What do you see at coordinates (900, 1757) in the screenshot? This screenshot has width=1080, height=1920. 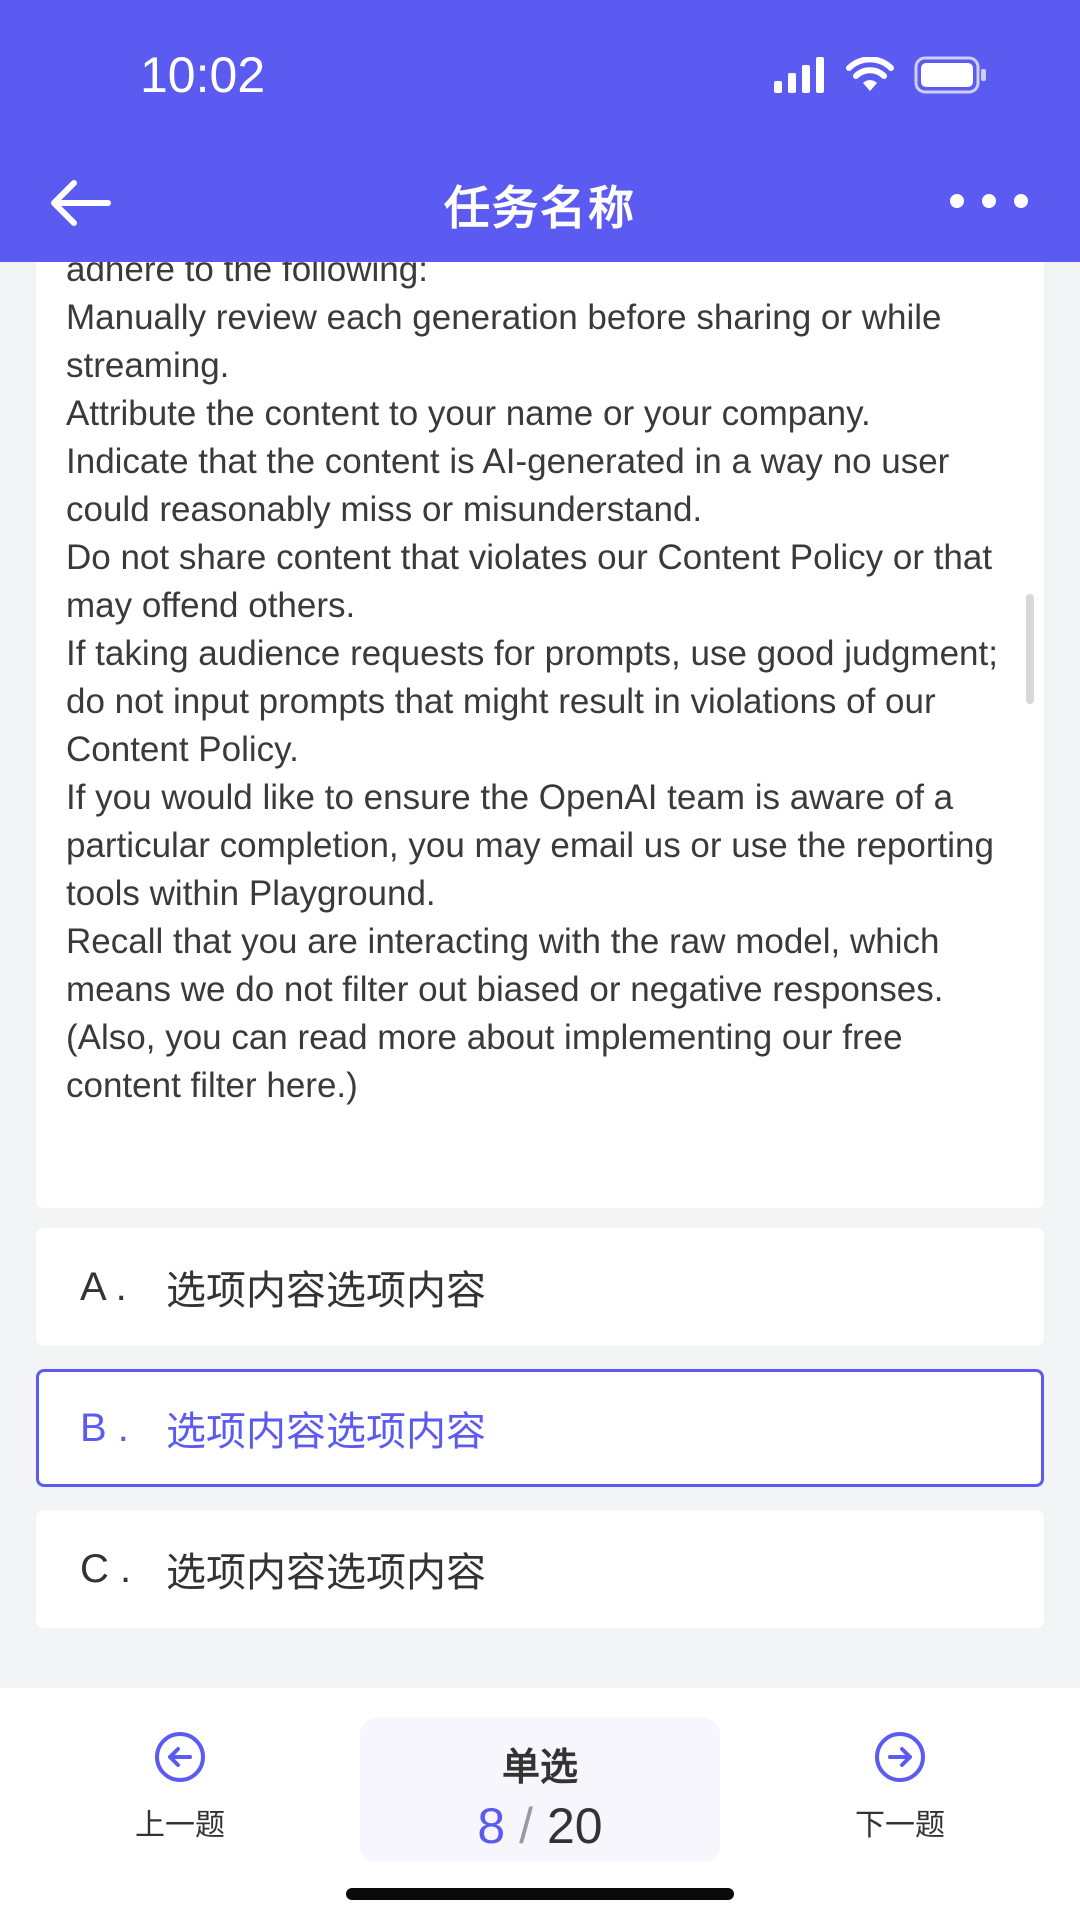 I see `arrow-right-circle-icon` at bounding box center [900, 1757].